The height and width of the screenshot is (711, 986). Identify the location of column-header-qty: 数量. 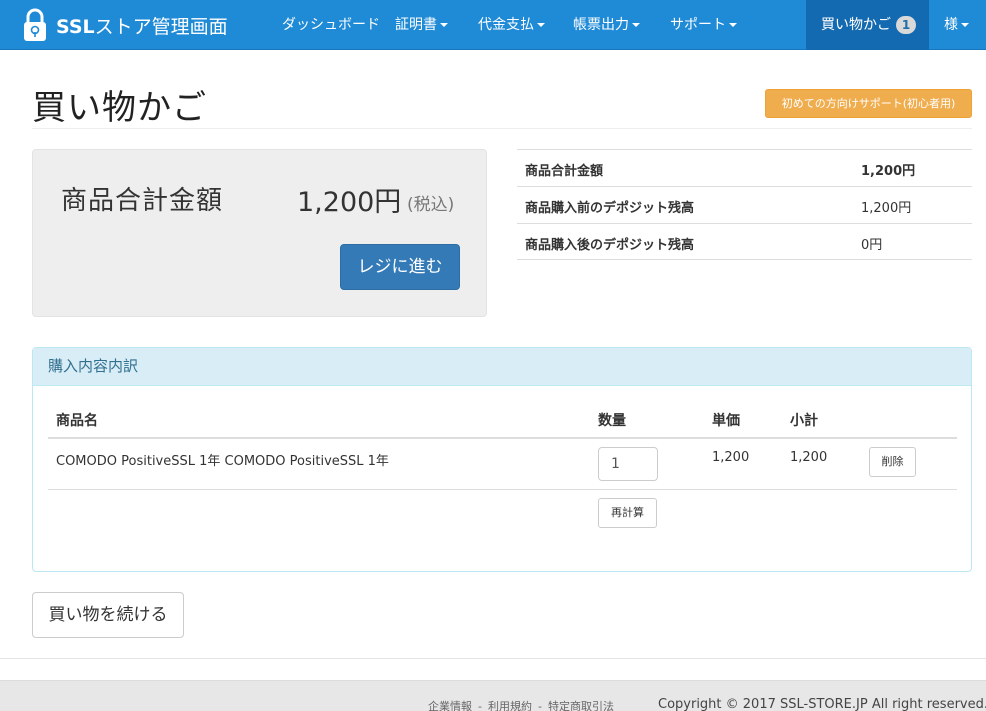
(612, 421).